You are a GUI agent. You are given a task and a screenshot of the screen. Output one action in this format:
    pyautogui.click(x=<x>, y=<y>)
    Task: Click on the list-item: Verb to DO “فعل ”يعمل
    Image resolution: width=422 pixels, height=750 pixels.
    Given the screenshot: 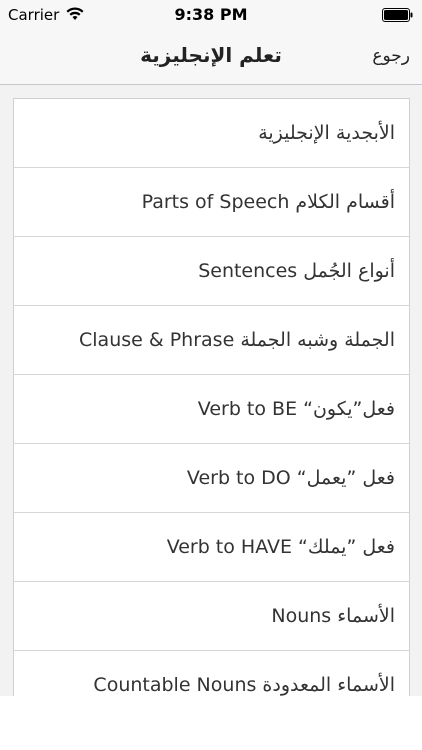 What is the action you would take?
    pyautogui.click(x=211, y=478)
    